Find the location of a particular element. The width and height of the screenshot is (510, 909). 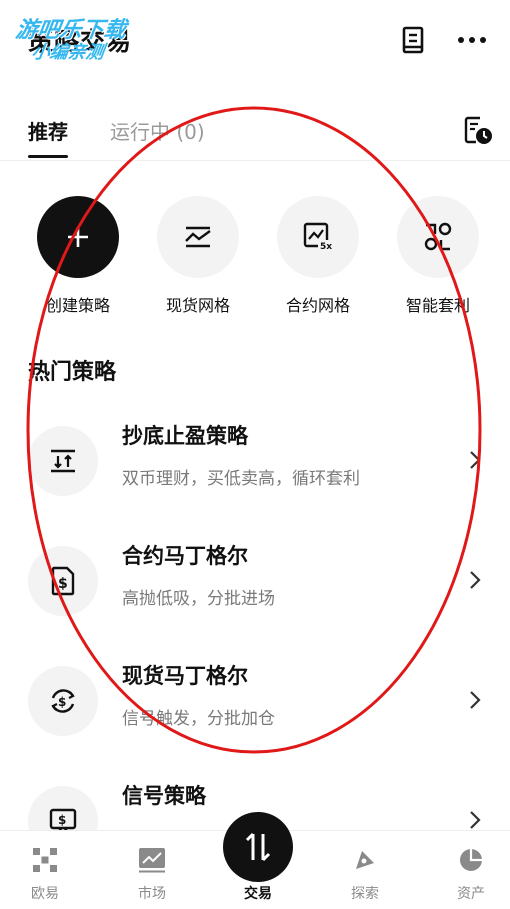

nav-label: 欧易 is located at coordinates (45, 894).